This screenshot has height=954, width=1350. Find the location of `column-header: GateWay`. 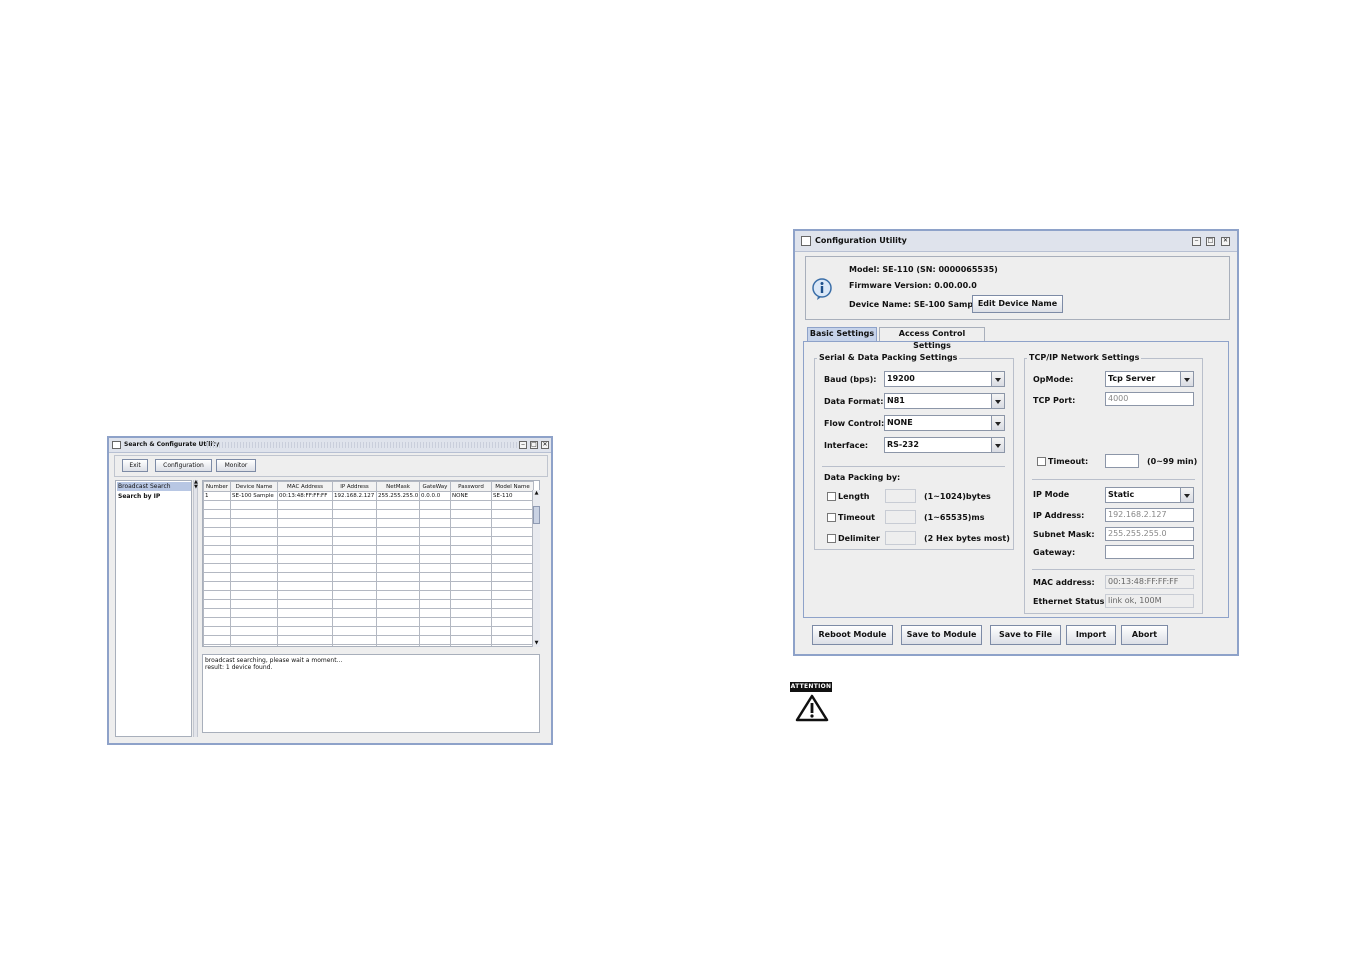

column-header: GateWay is located at coordinates (435, 486).